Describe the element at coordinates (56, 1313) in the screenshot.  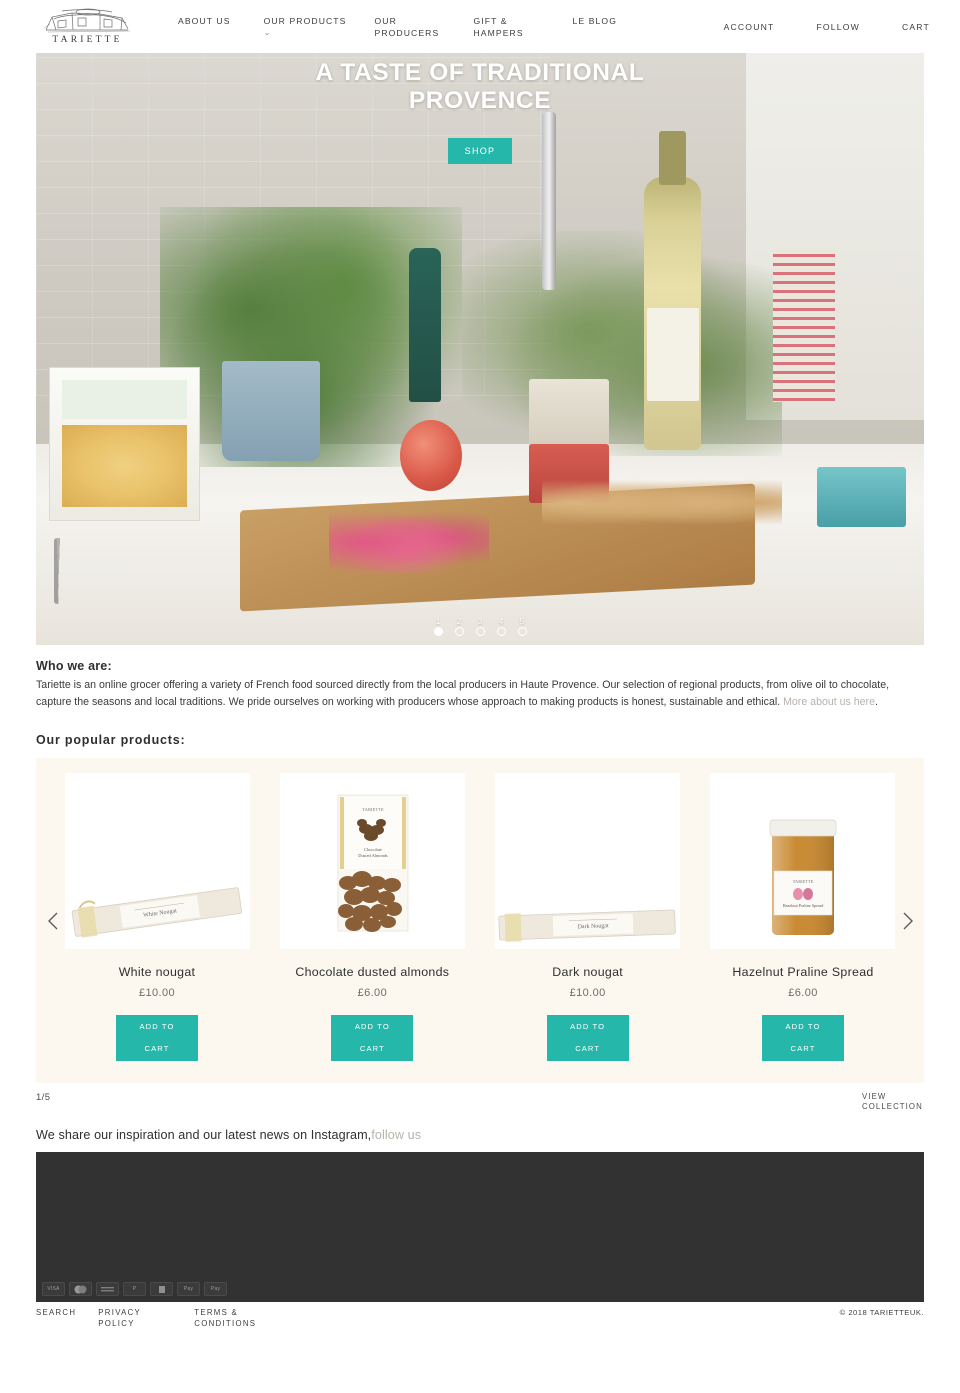
I see `footer-link-search: SEARCH` at that location.